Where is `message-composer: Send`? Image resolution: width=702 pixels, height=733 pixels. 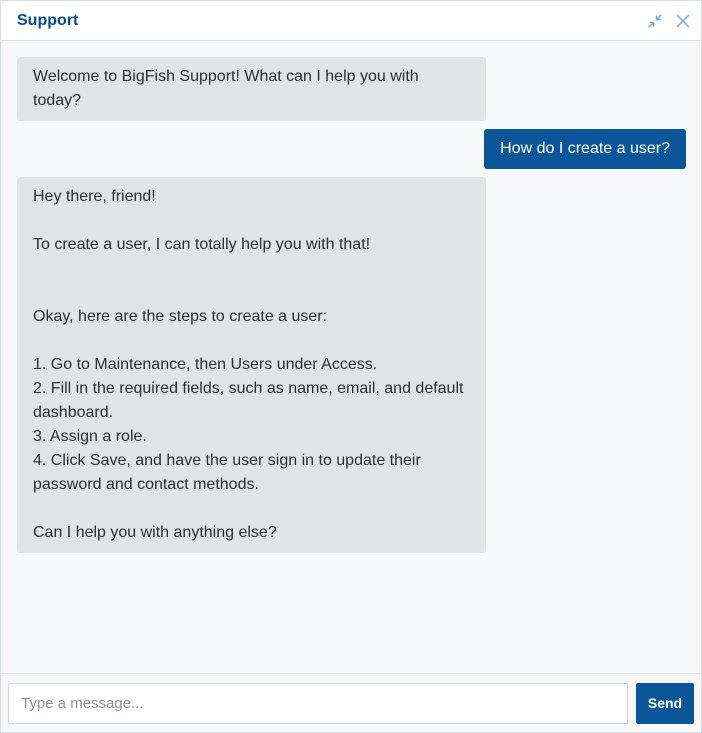
message-composer: Send is located at coordinates (351, 702).